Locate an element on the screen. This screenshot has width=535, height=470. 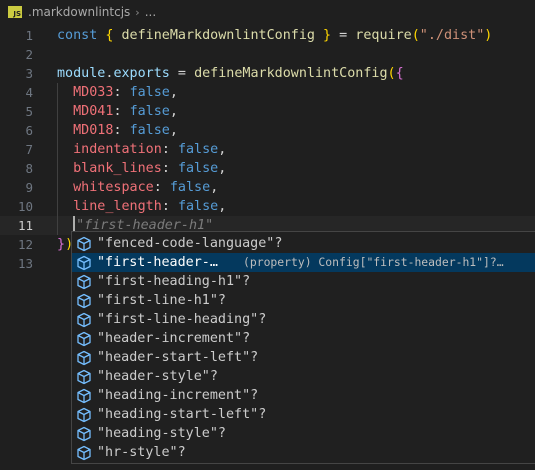
suggestion-item: "first-line-heading"? is located at coordinates (303, 319).